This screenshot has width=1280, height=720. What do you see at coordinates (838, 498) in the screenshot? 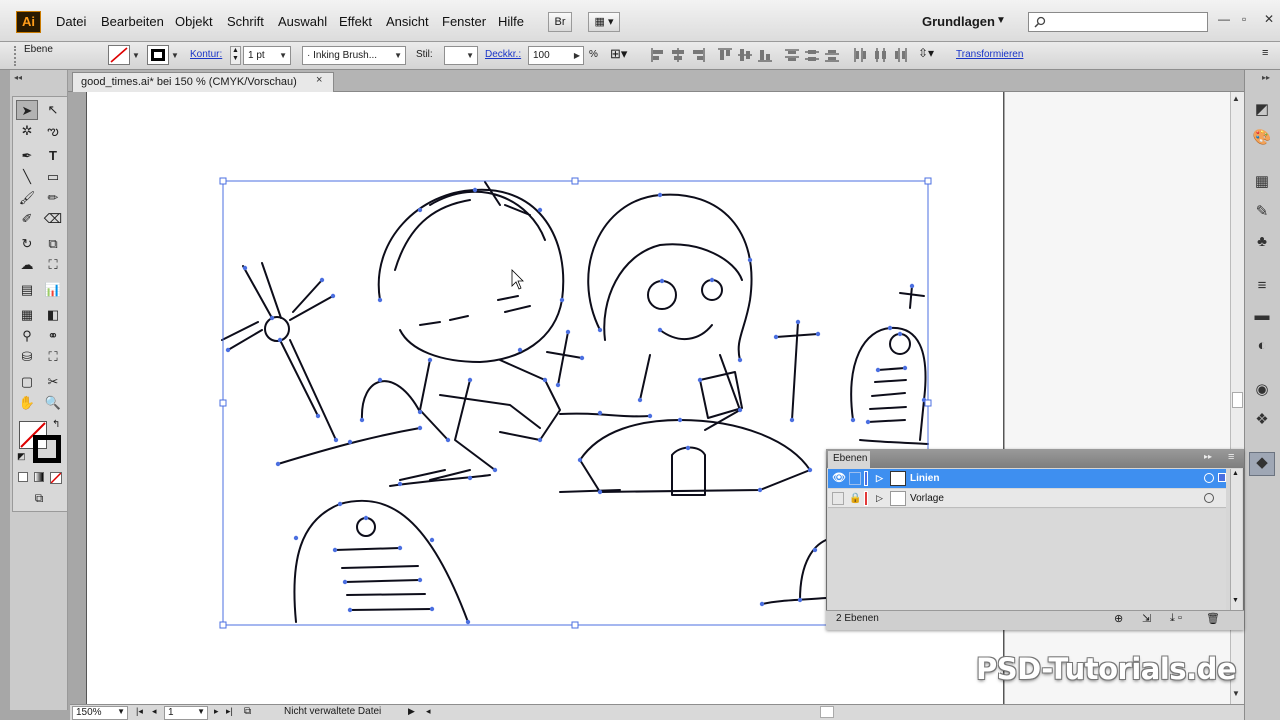
I see `visibility-toggle` at bounding box center [838, 498].